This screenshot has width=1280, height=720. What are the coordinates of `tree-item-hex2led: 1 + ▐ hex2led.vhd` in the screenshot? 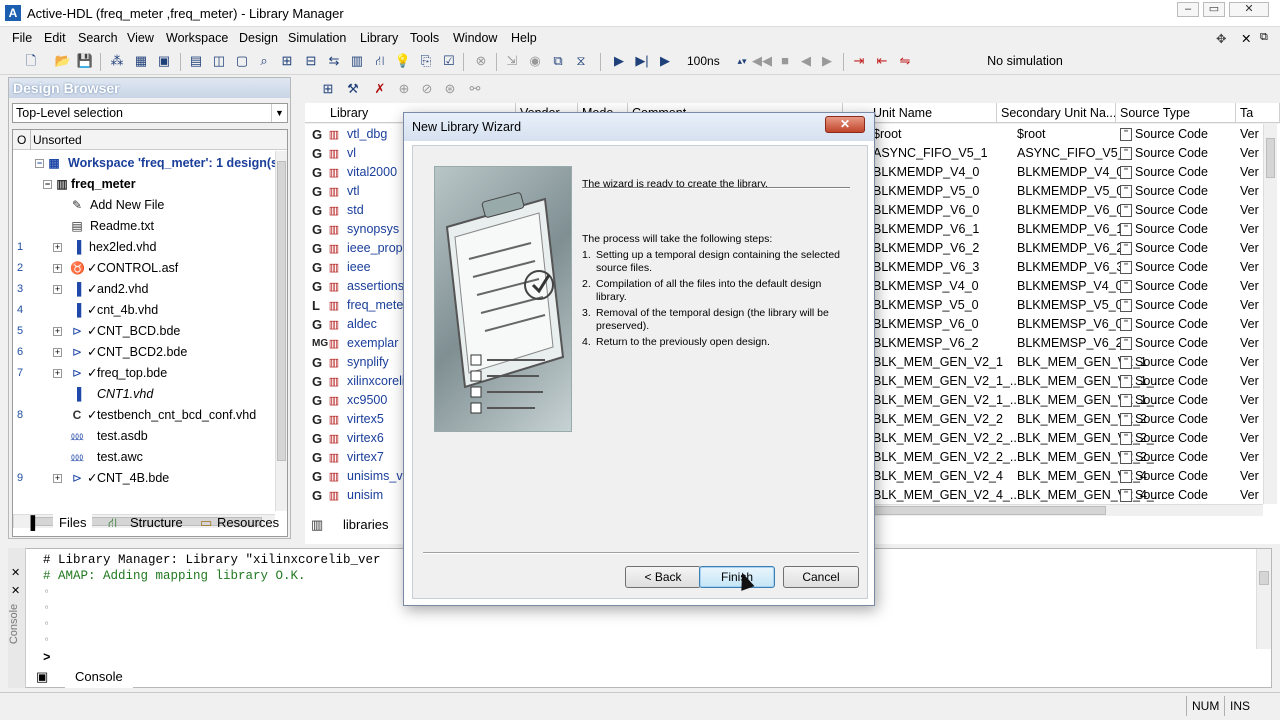 It's located at (144, 247).